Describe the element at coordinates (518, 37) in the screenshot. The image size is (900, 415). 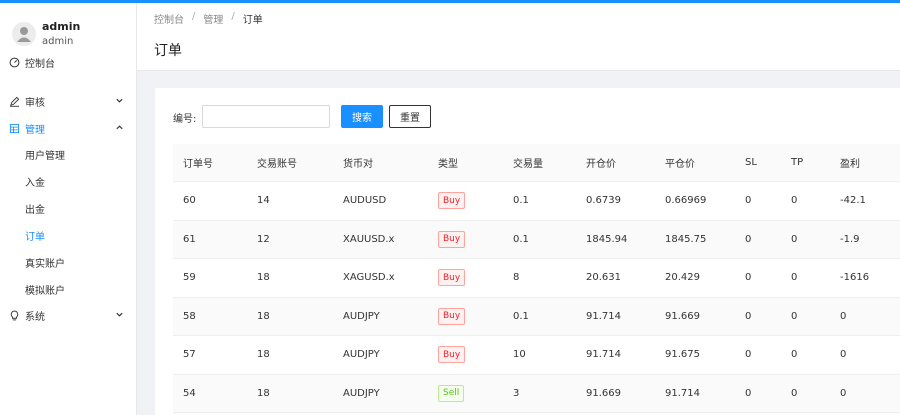
I see `page-header: 控制台 / 管理 / 订单 订单` at that location.